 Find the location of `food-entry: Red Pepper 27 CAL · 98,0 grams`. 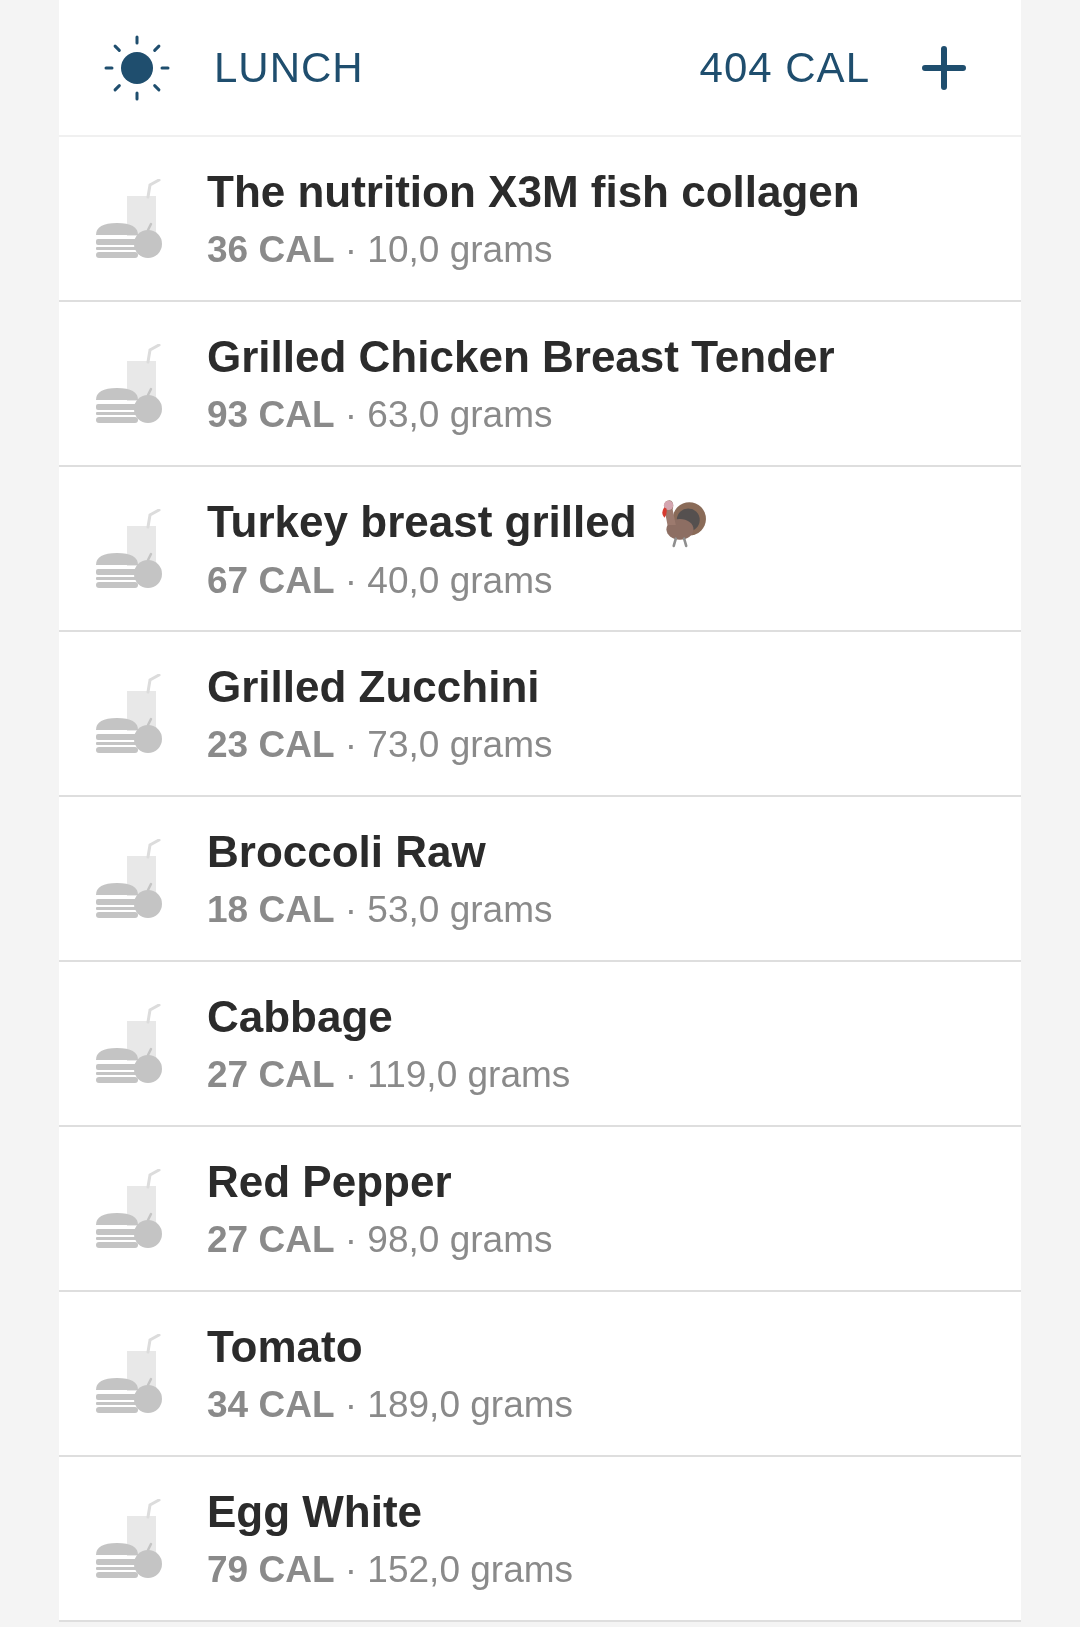

food-entry: Red Pepper 27 CAL · 98,0 grams is located at coordinates (540, 1209).